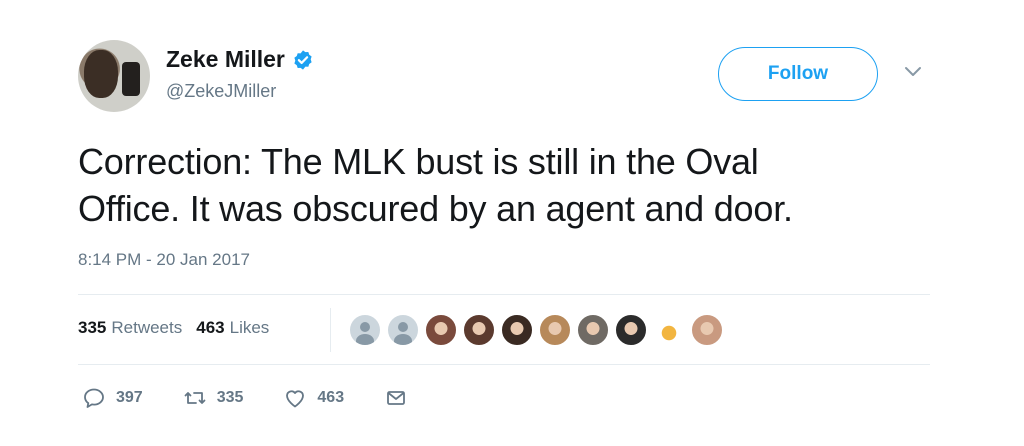 The width and height of the screenshot is (1024, 446). I want to click on tweet-actions: 397 335 463, so click(265, 398).